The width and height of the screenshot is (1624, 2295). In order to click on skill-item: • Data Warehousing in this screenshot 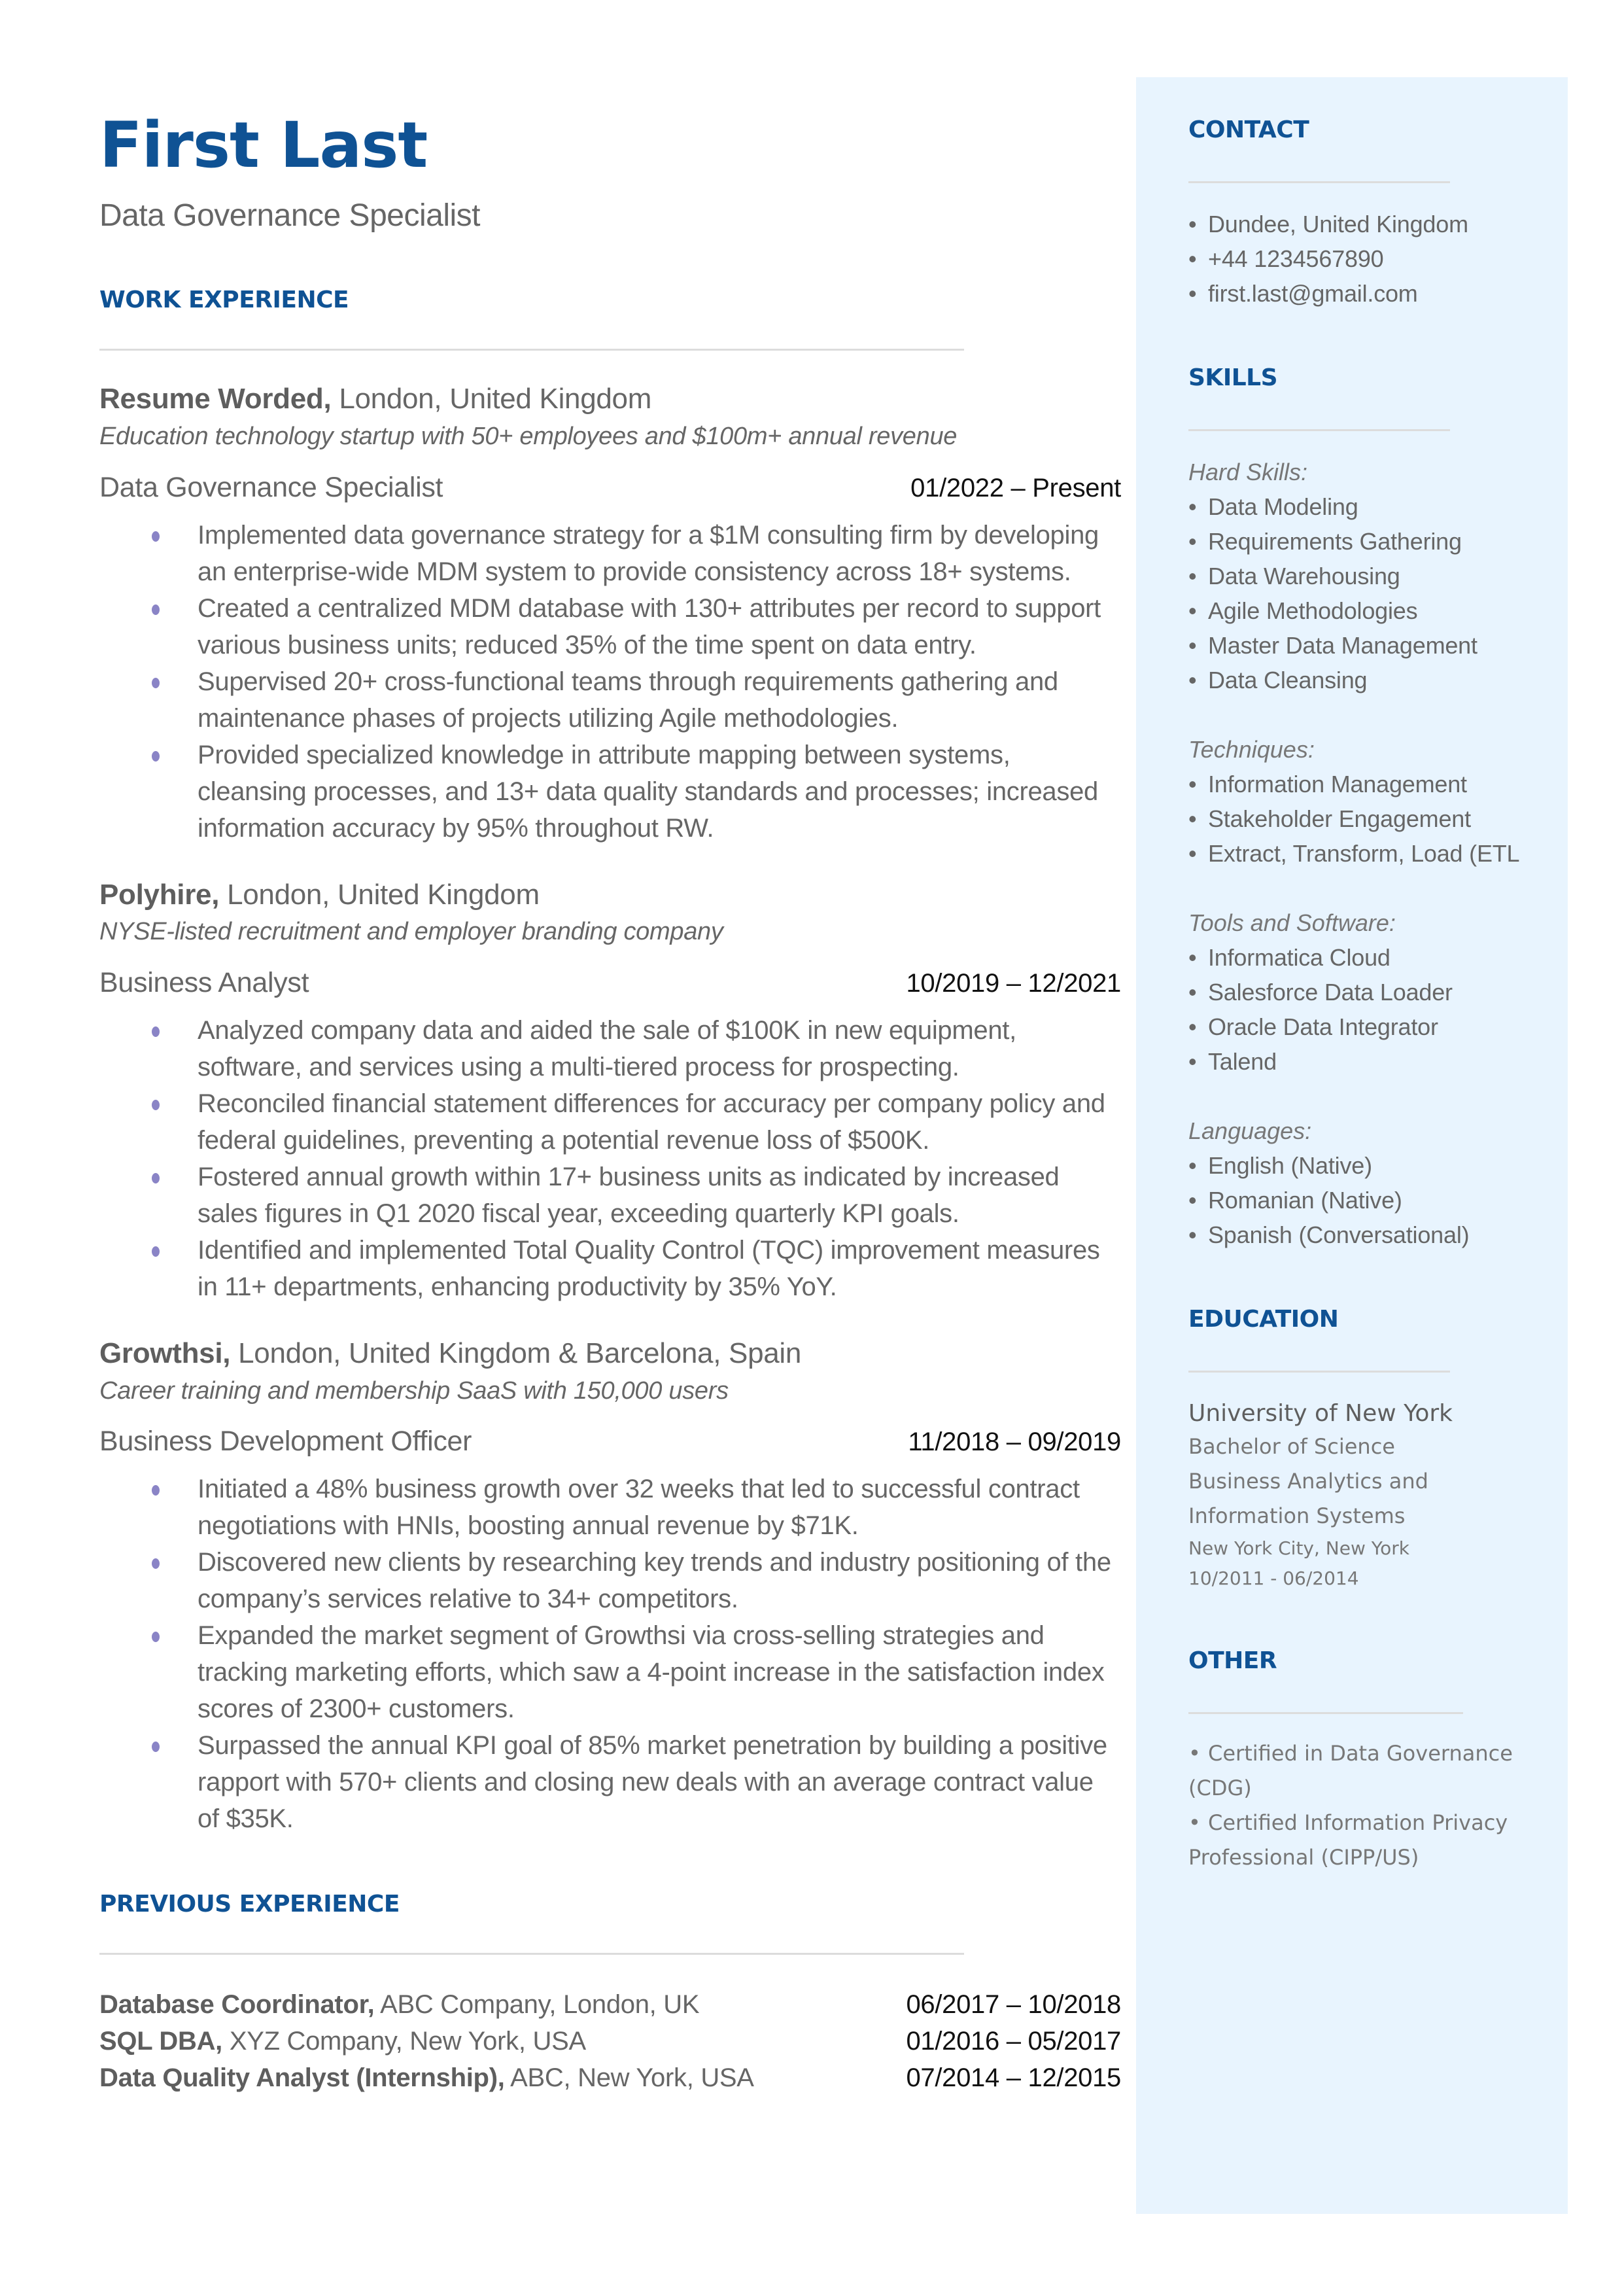, I will do `click(1365, 576)`.